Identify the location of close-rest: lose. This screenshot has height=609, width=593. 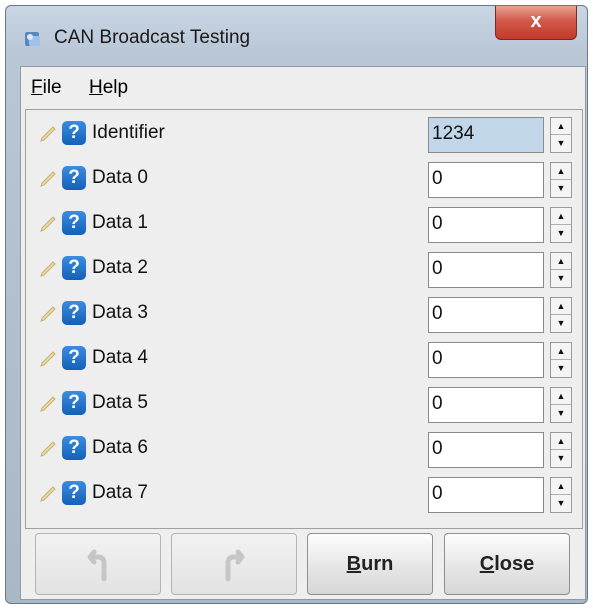
(514, 564).